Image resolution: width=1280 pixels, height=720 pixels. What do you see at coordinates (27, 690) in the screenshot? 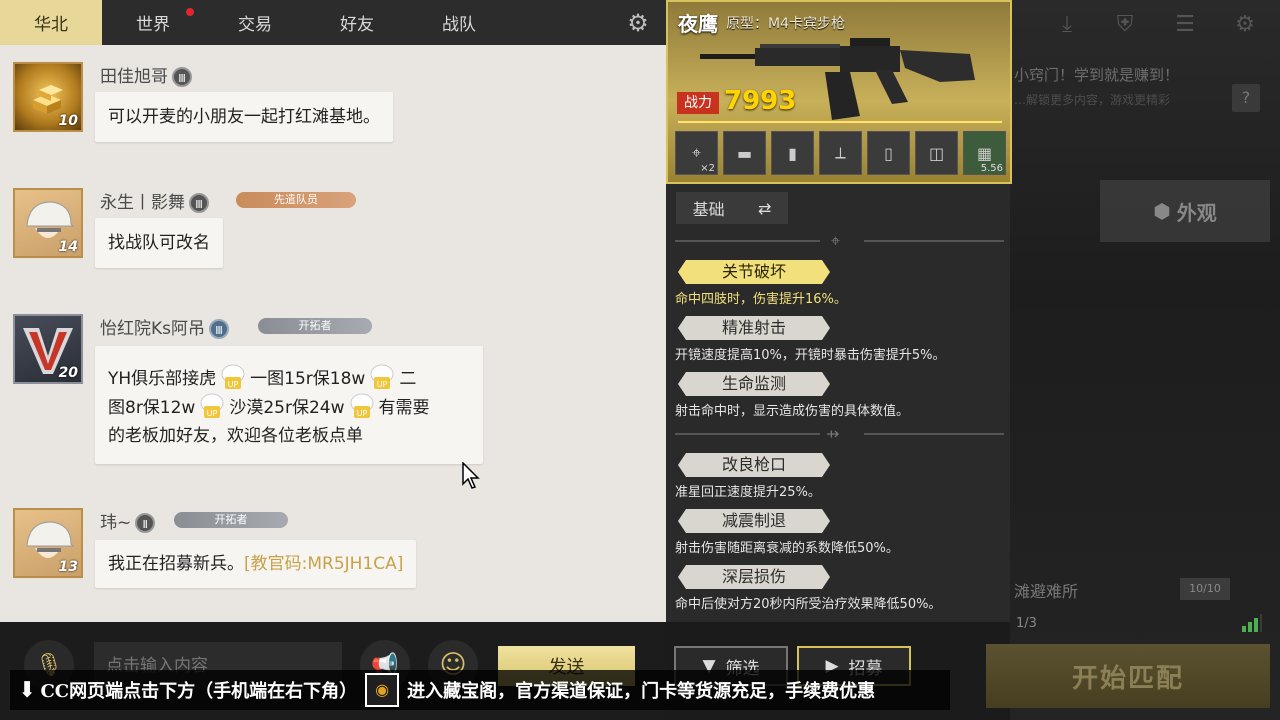
I see `down-arrow-icon: ⬇` at bounding box center [27, 690].